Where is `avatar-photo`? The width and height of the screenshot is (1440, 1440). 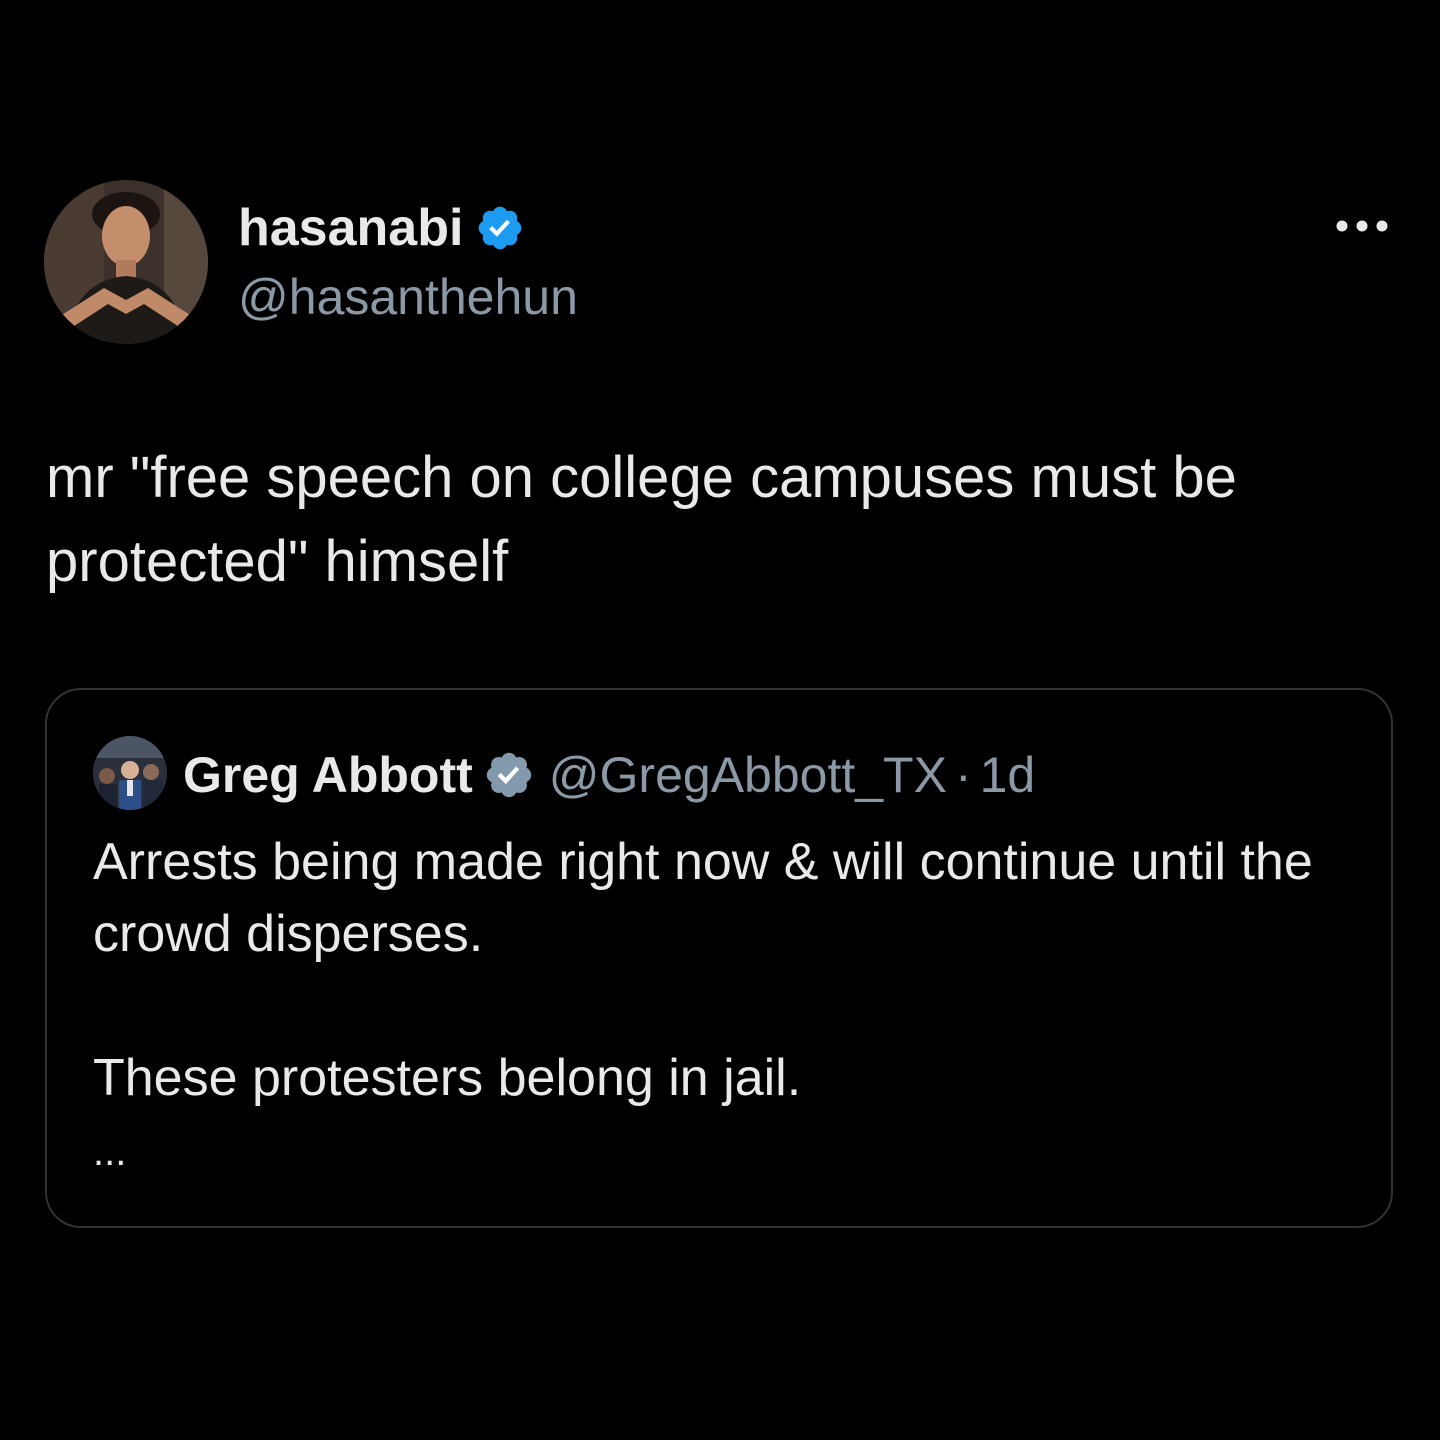
avatar-photo is located at coordinates (126, 262).